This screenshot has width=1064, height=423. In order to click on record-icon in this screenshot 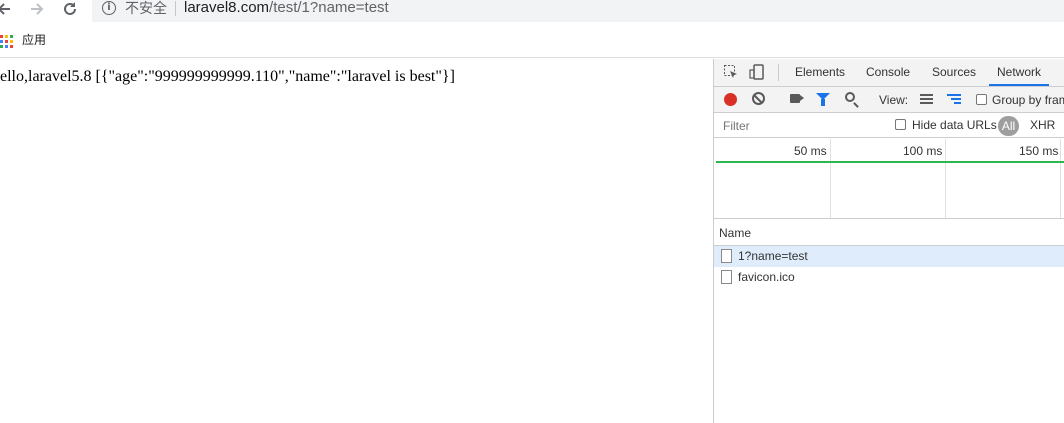, I will do `click(730, 99)`.